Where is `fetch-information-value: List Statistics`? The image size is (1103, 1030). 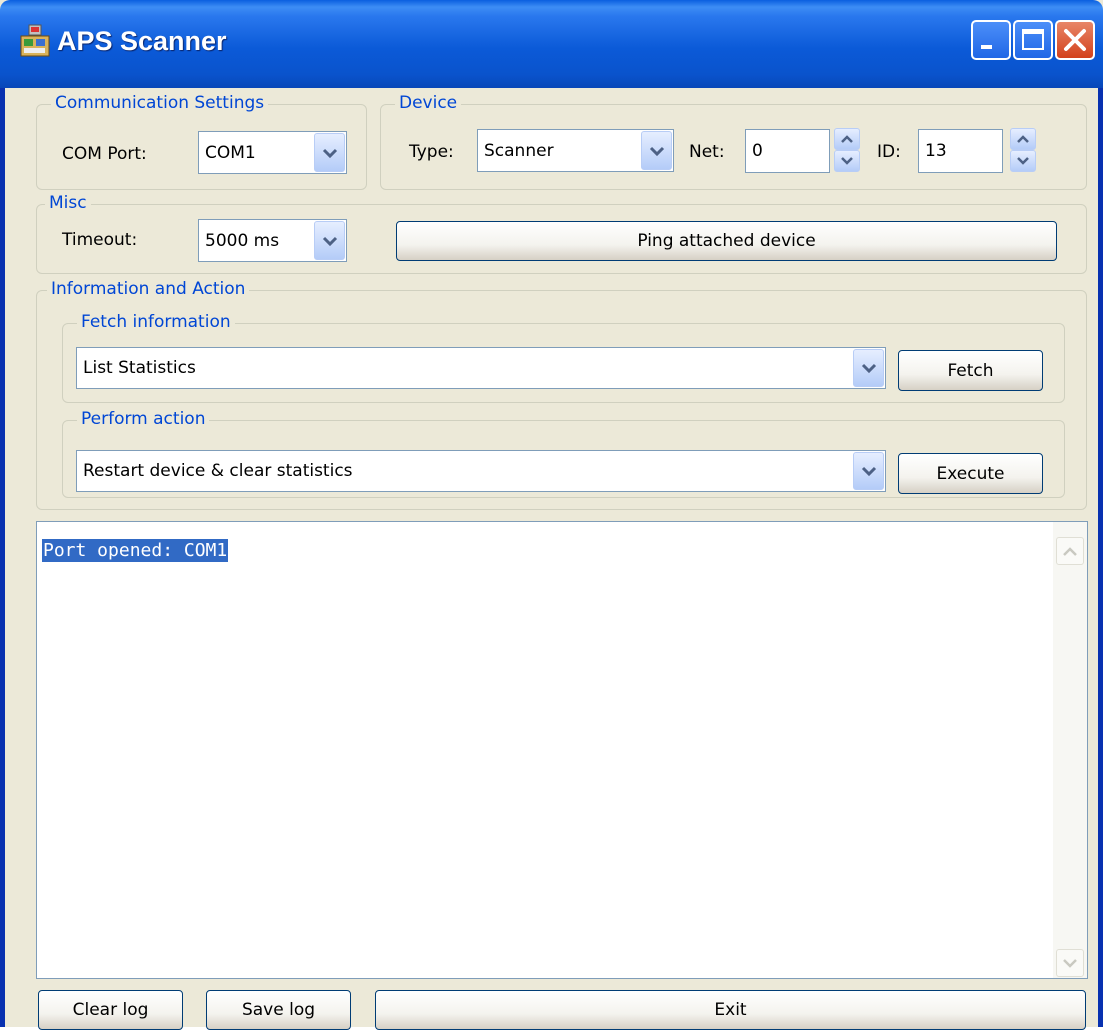
fetch-information-value: List Statistics is located at coordinates (139, 368).